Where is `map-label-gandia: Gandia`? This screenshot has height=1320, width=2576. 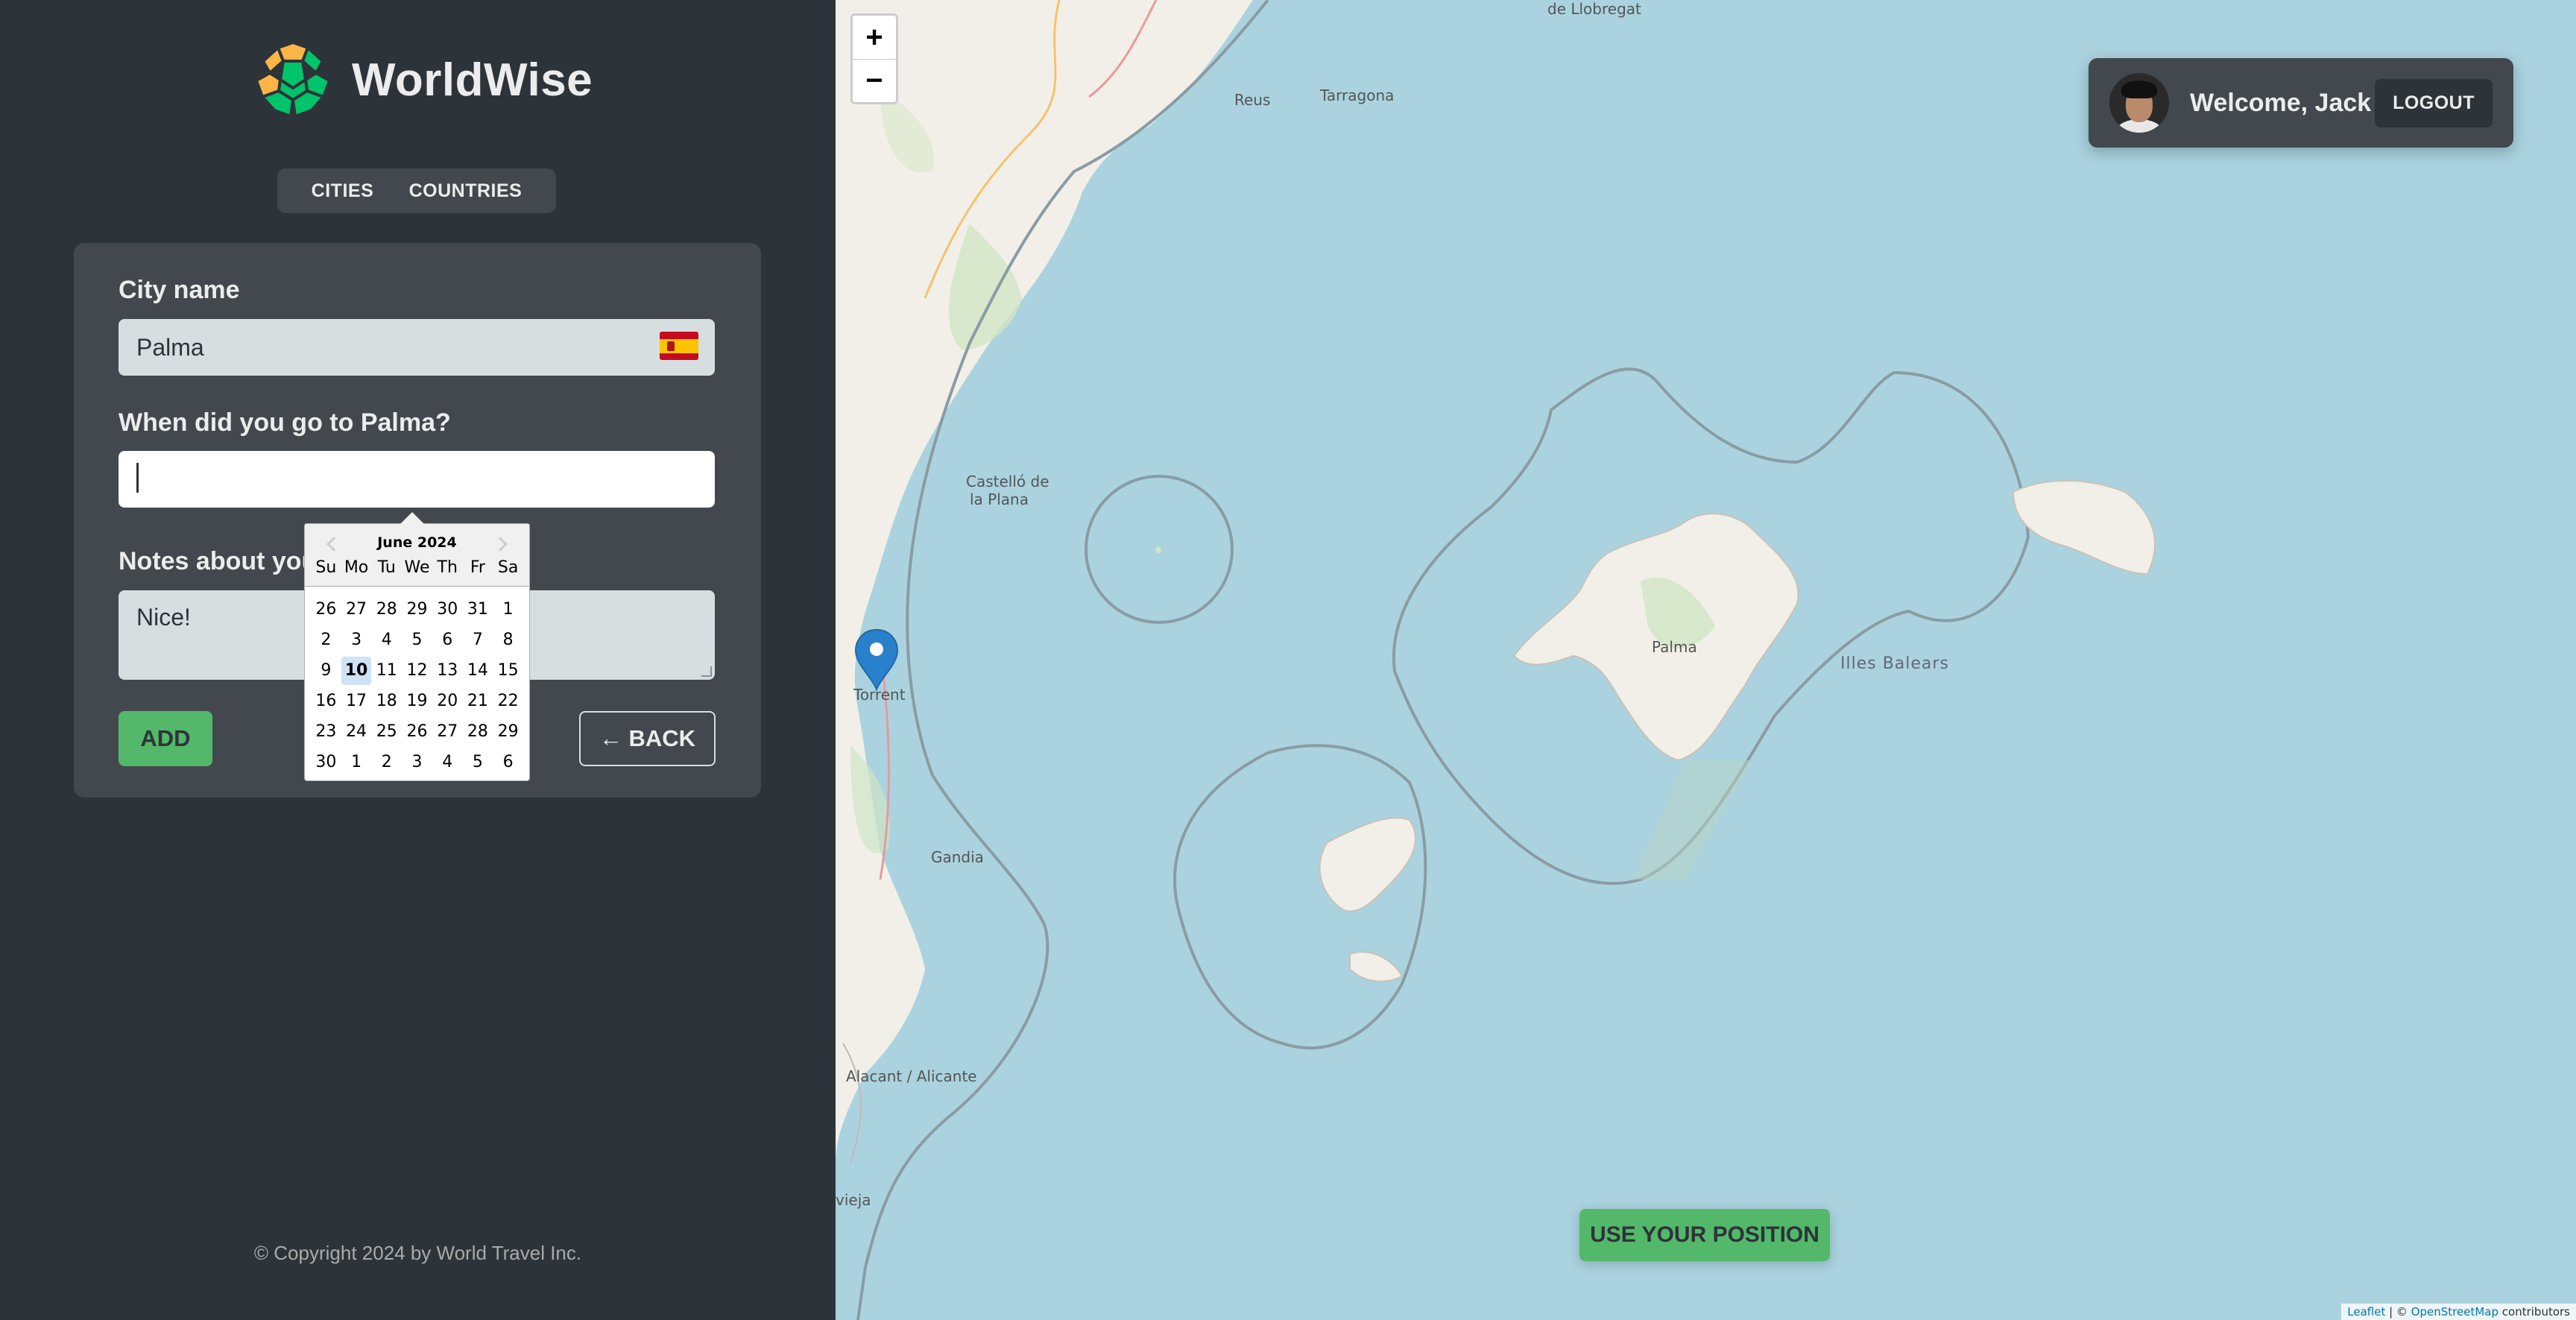 map-label-gandia: Gandia is located at coordinates (958, 857).